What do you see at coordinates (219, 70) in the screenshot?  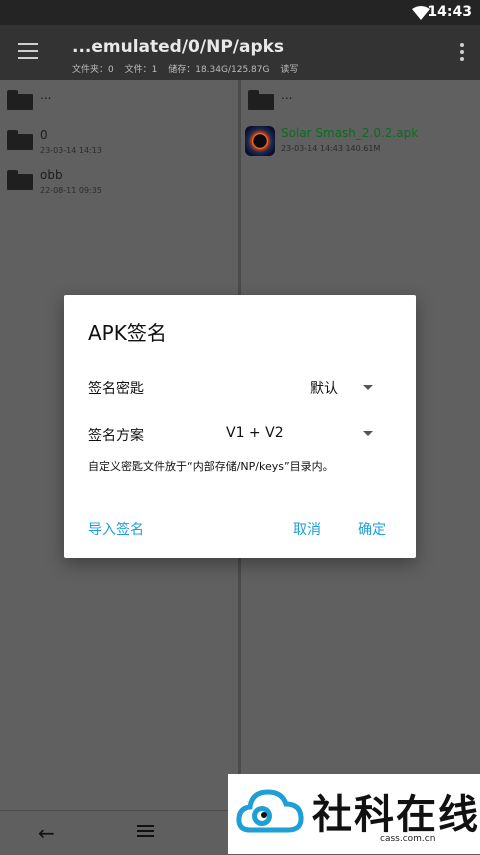 I see `storage-usage: 储存：18.34G/125.87G` at bounding box center [219, 70].